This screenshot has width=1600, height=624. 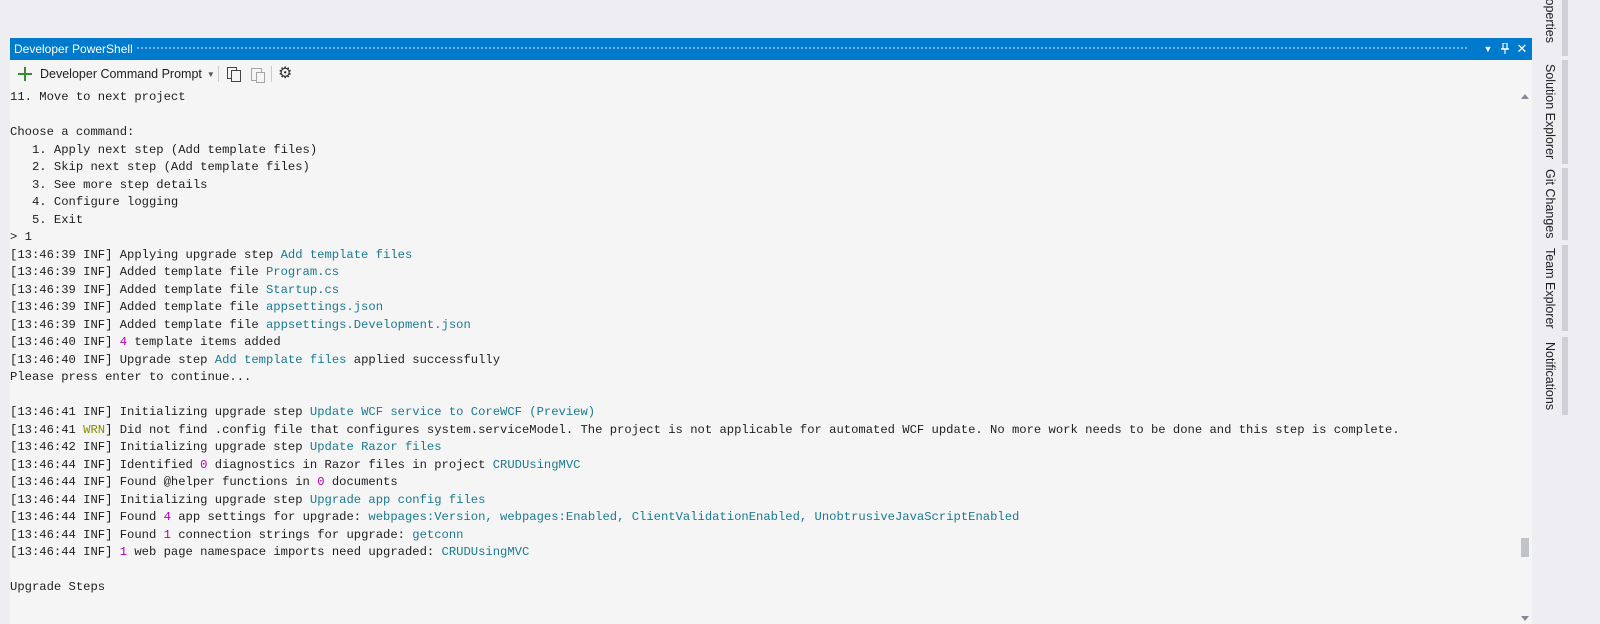 I want to click on terminal-text-segment: [13:46:40 INF], so click(x=65, y=342).